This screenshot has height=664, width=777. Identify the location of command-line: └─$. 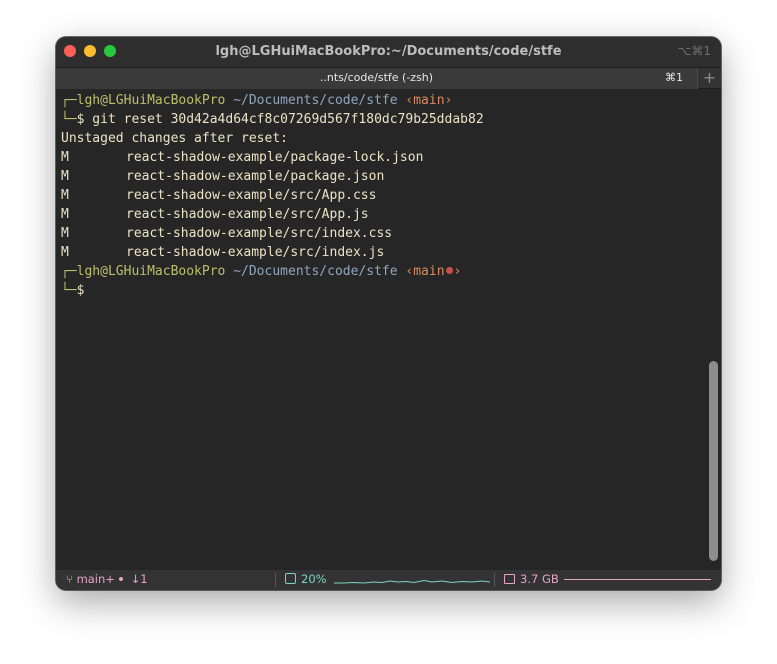
(72, 290).